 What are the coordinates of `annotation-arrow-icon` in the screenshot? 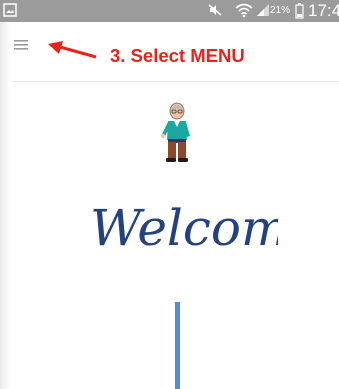 It's located at (72, 50).